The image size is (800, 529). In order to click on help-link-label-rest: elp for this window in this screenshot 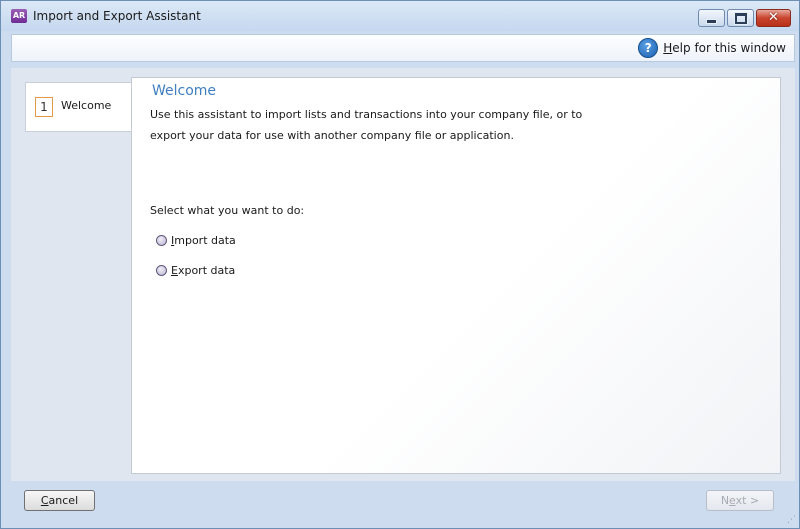, I will do `click(729, 48)`.